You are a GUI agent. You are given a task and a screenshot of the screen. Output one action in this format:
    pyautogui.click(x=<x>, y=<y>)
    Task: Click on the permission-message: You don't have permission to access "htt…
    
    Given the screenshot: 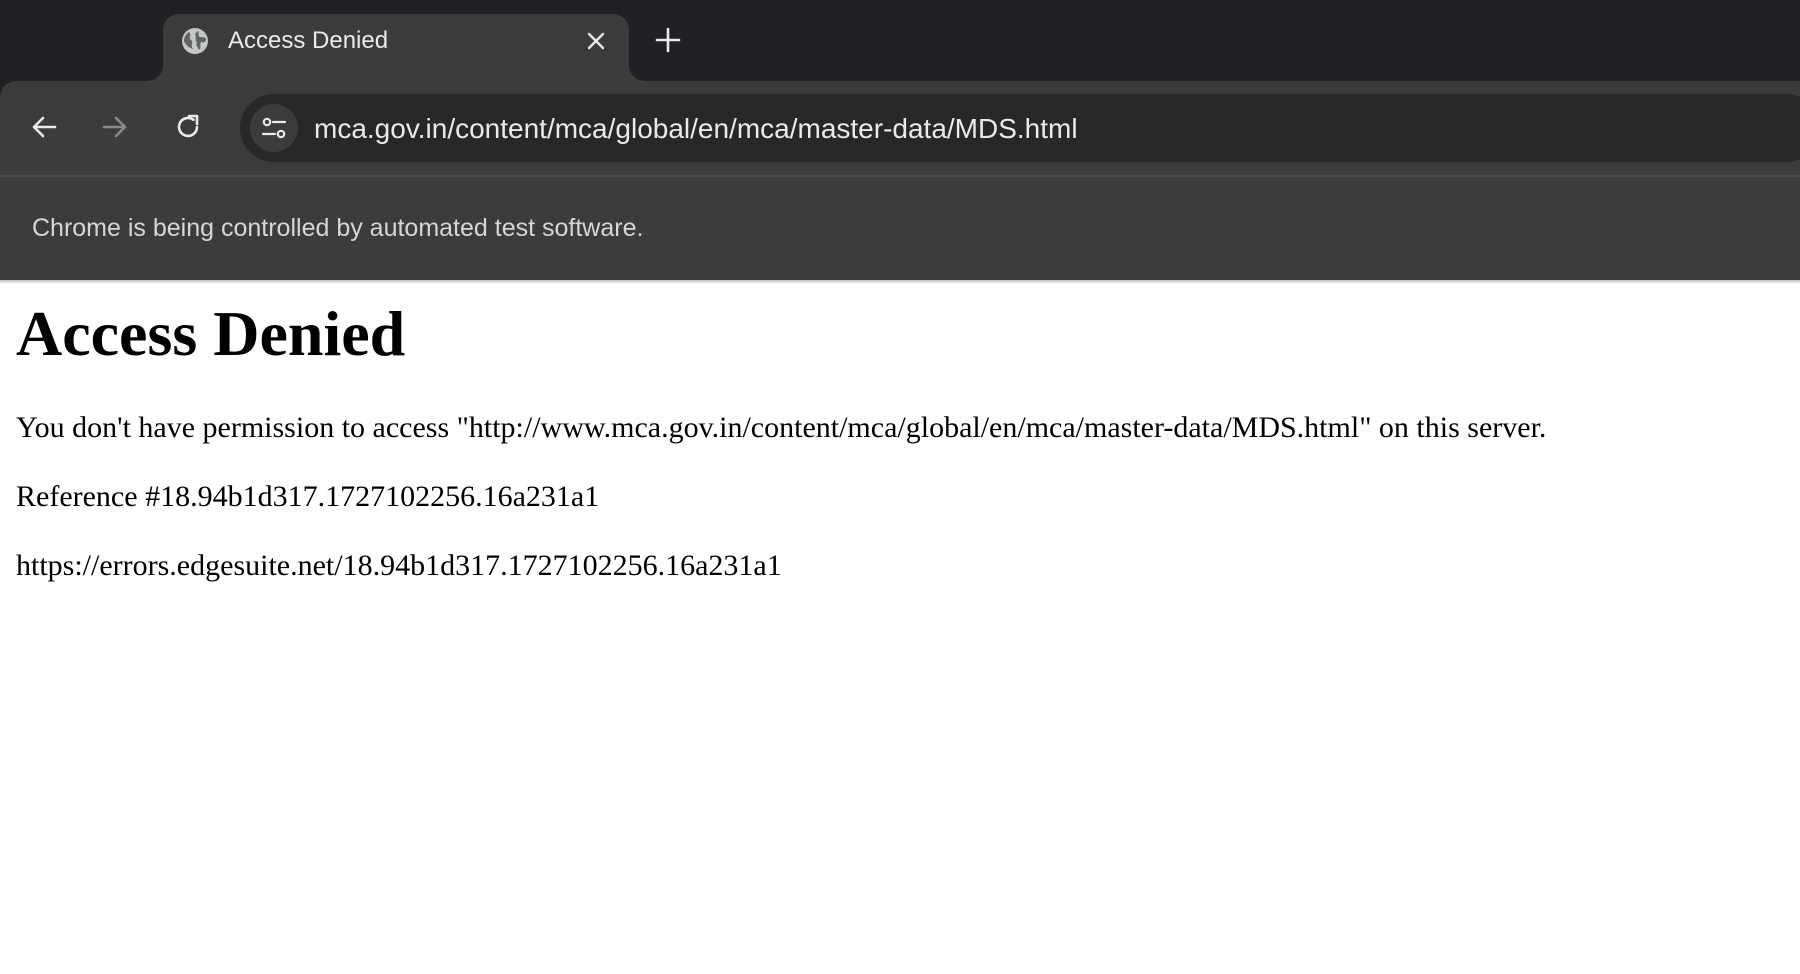 What is the action you would take?
    pyautogui.click(x=781, y=427)
    